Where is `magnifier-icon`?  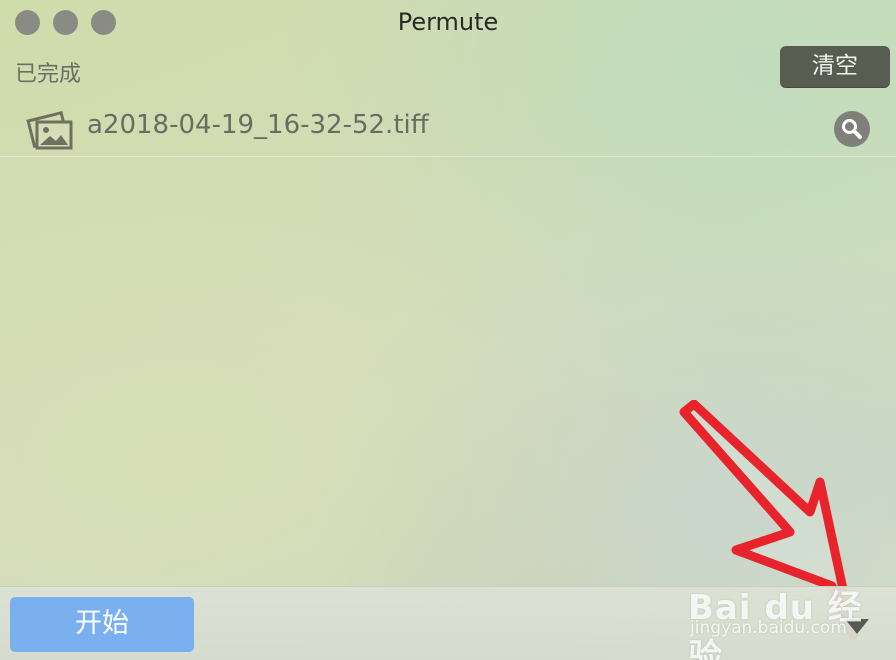
magnifier-icon is located at coordinates (852, 129).